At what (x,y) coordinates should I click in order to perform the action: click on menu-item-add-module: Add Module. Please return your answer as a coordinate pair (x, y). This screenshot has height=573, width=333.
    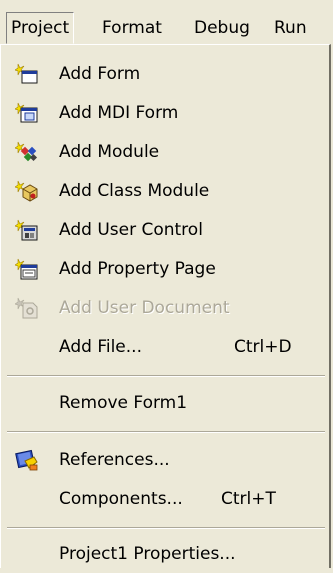
    Looking at the image, I should click on (165, 152).